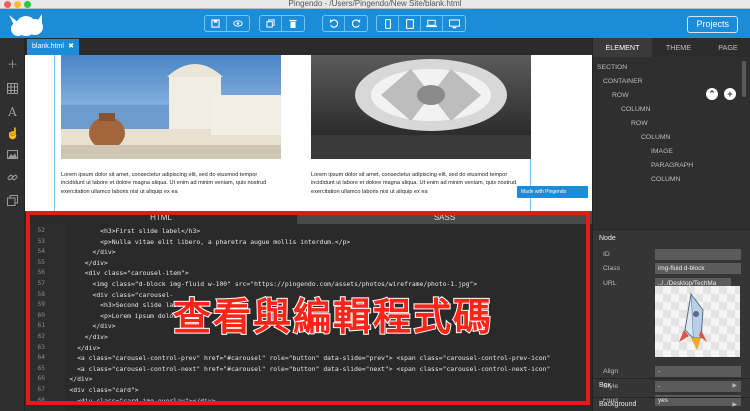 This screenshot has height=411, width=750. Describe the element at coordinates (48, 46) in the screenshot. I see `file-tab-label: blank.html` at that location.